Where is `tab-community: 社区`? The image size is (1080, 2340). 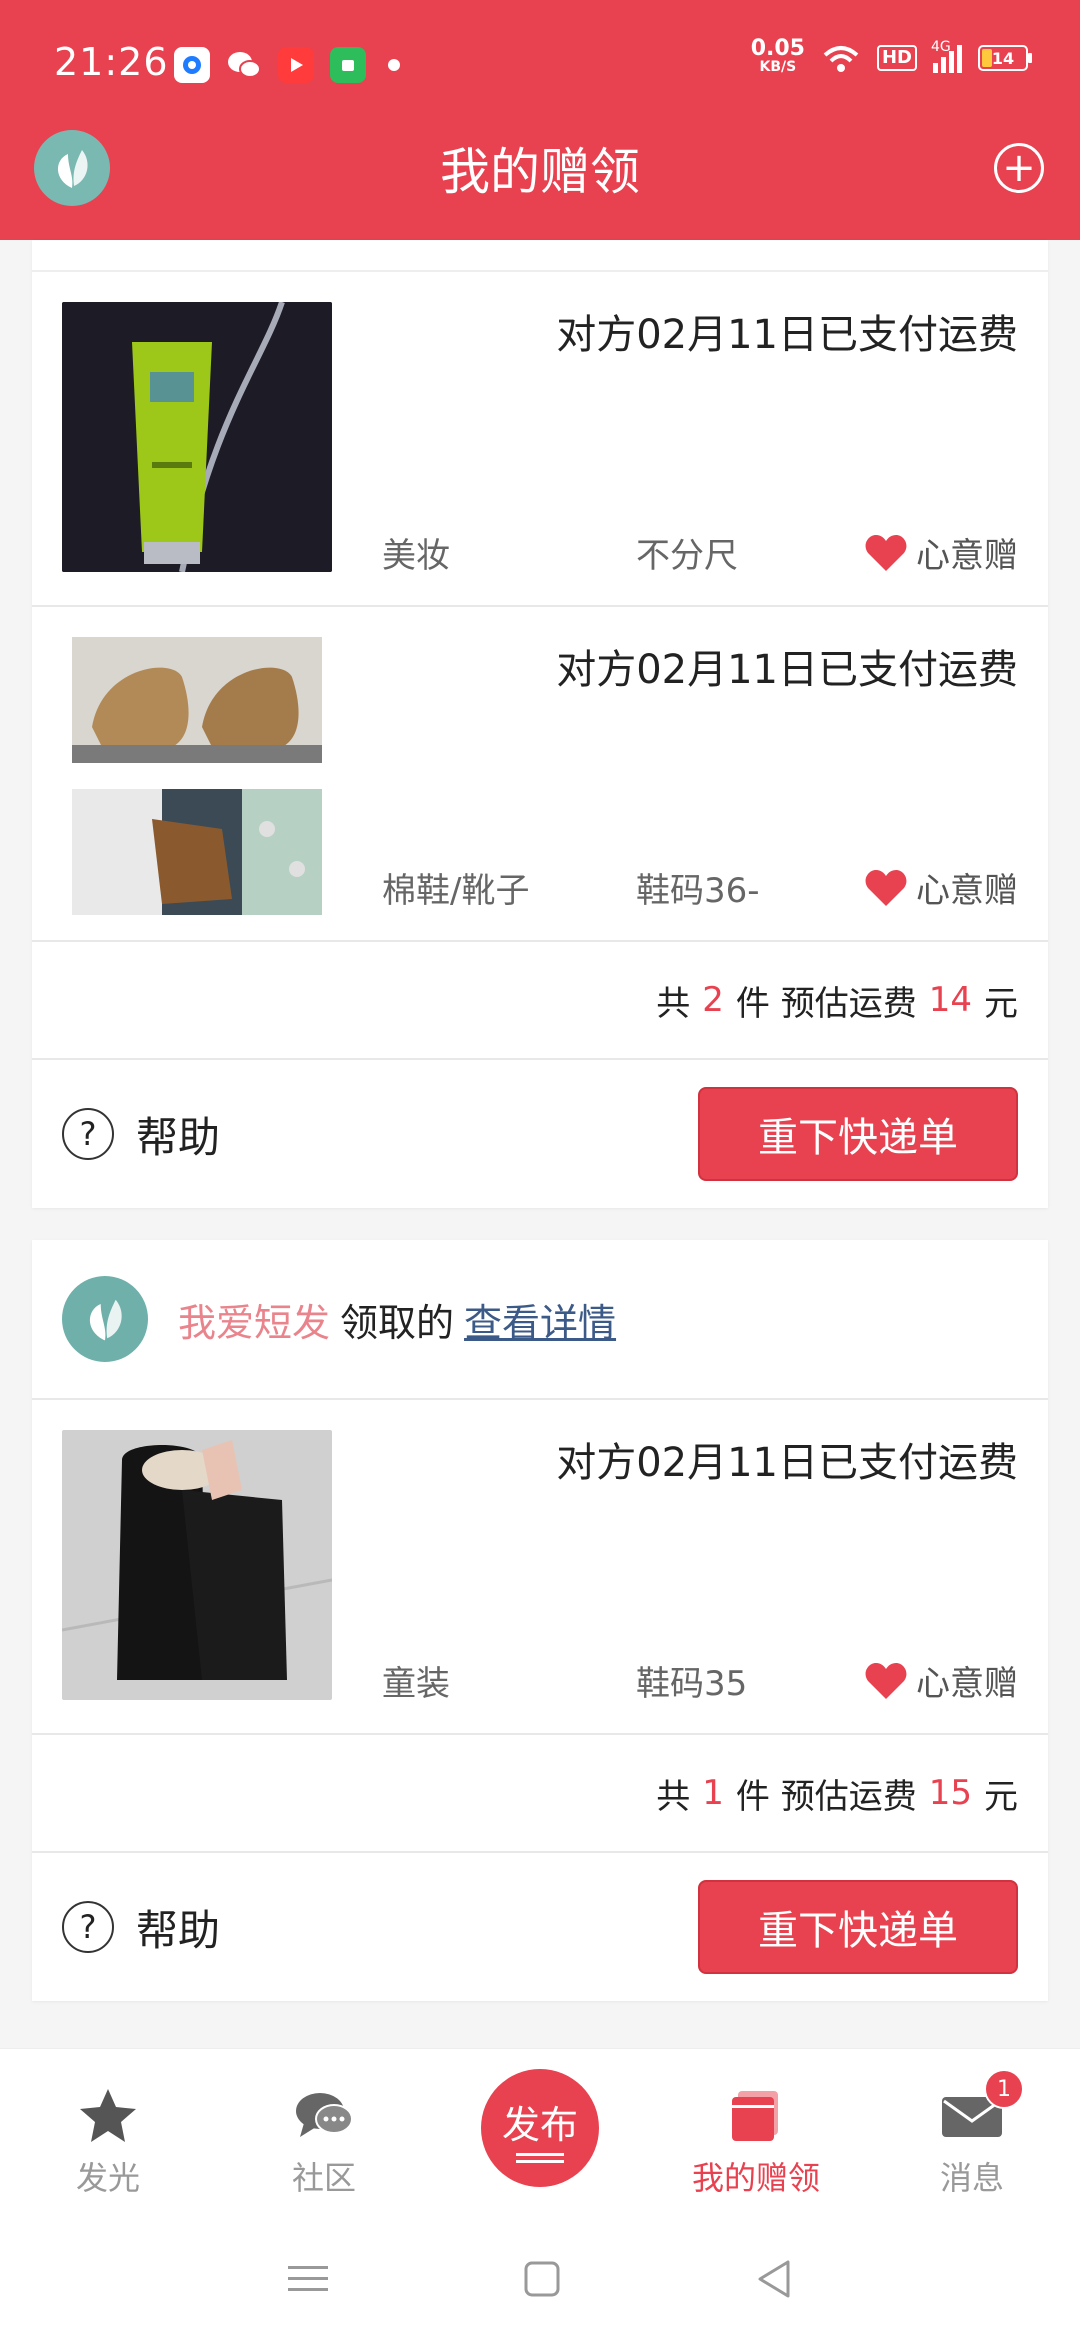 tab-community: 社区 is located at coordinates (324, 2134).